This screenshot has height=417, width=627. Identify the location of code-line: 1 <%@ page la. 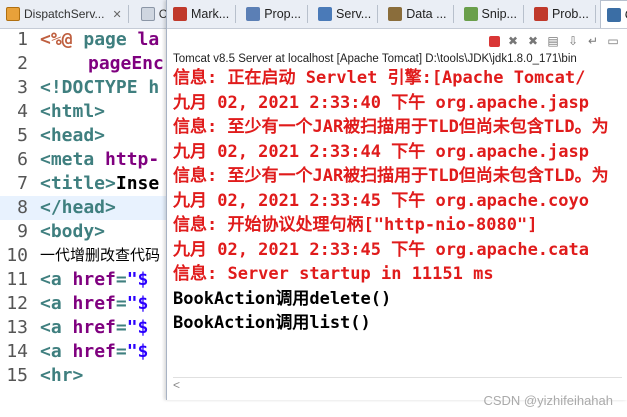
(84, 40).